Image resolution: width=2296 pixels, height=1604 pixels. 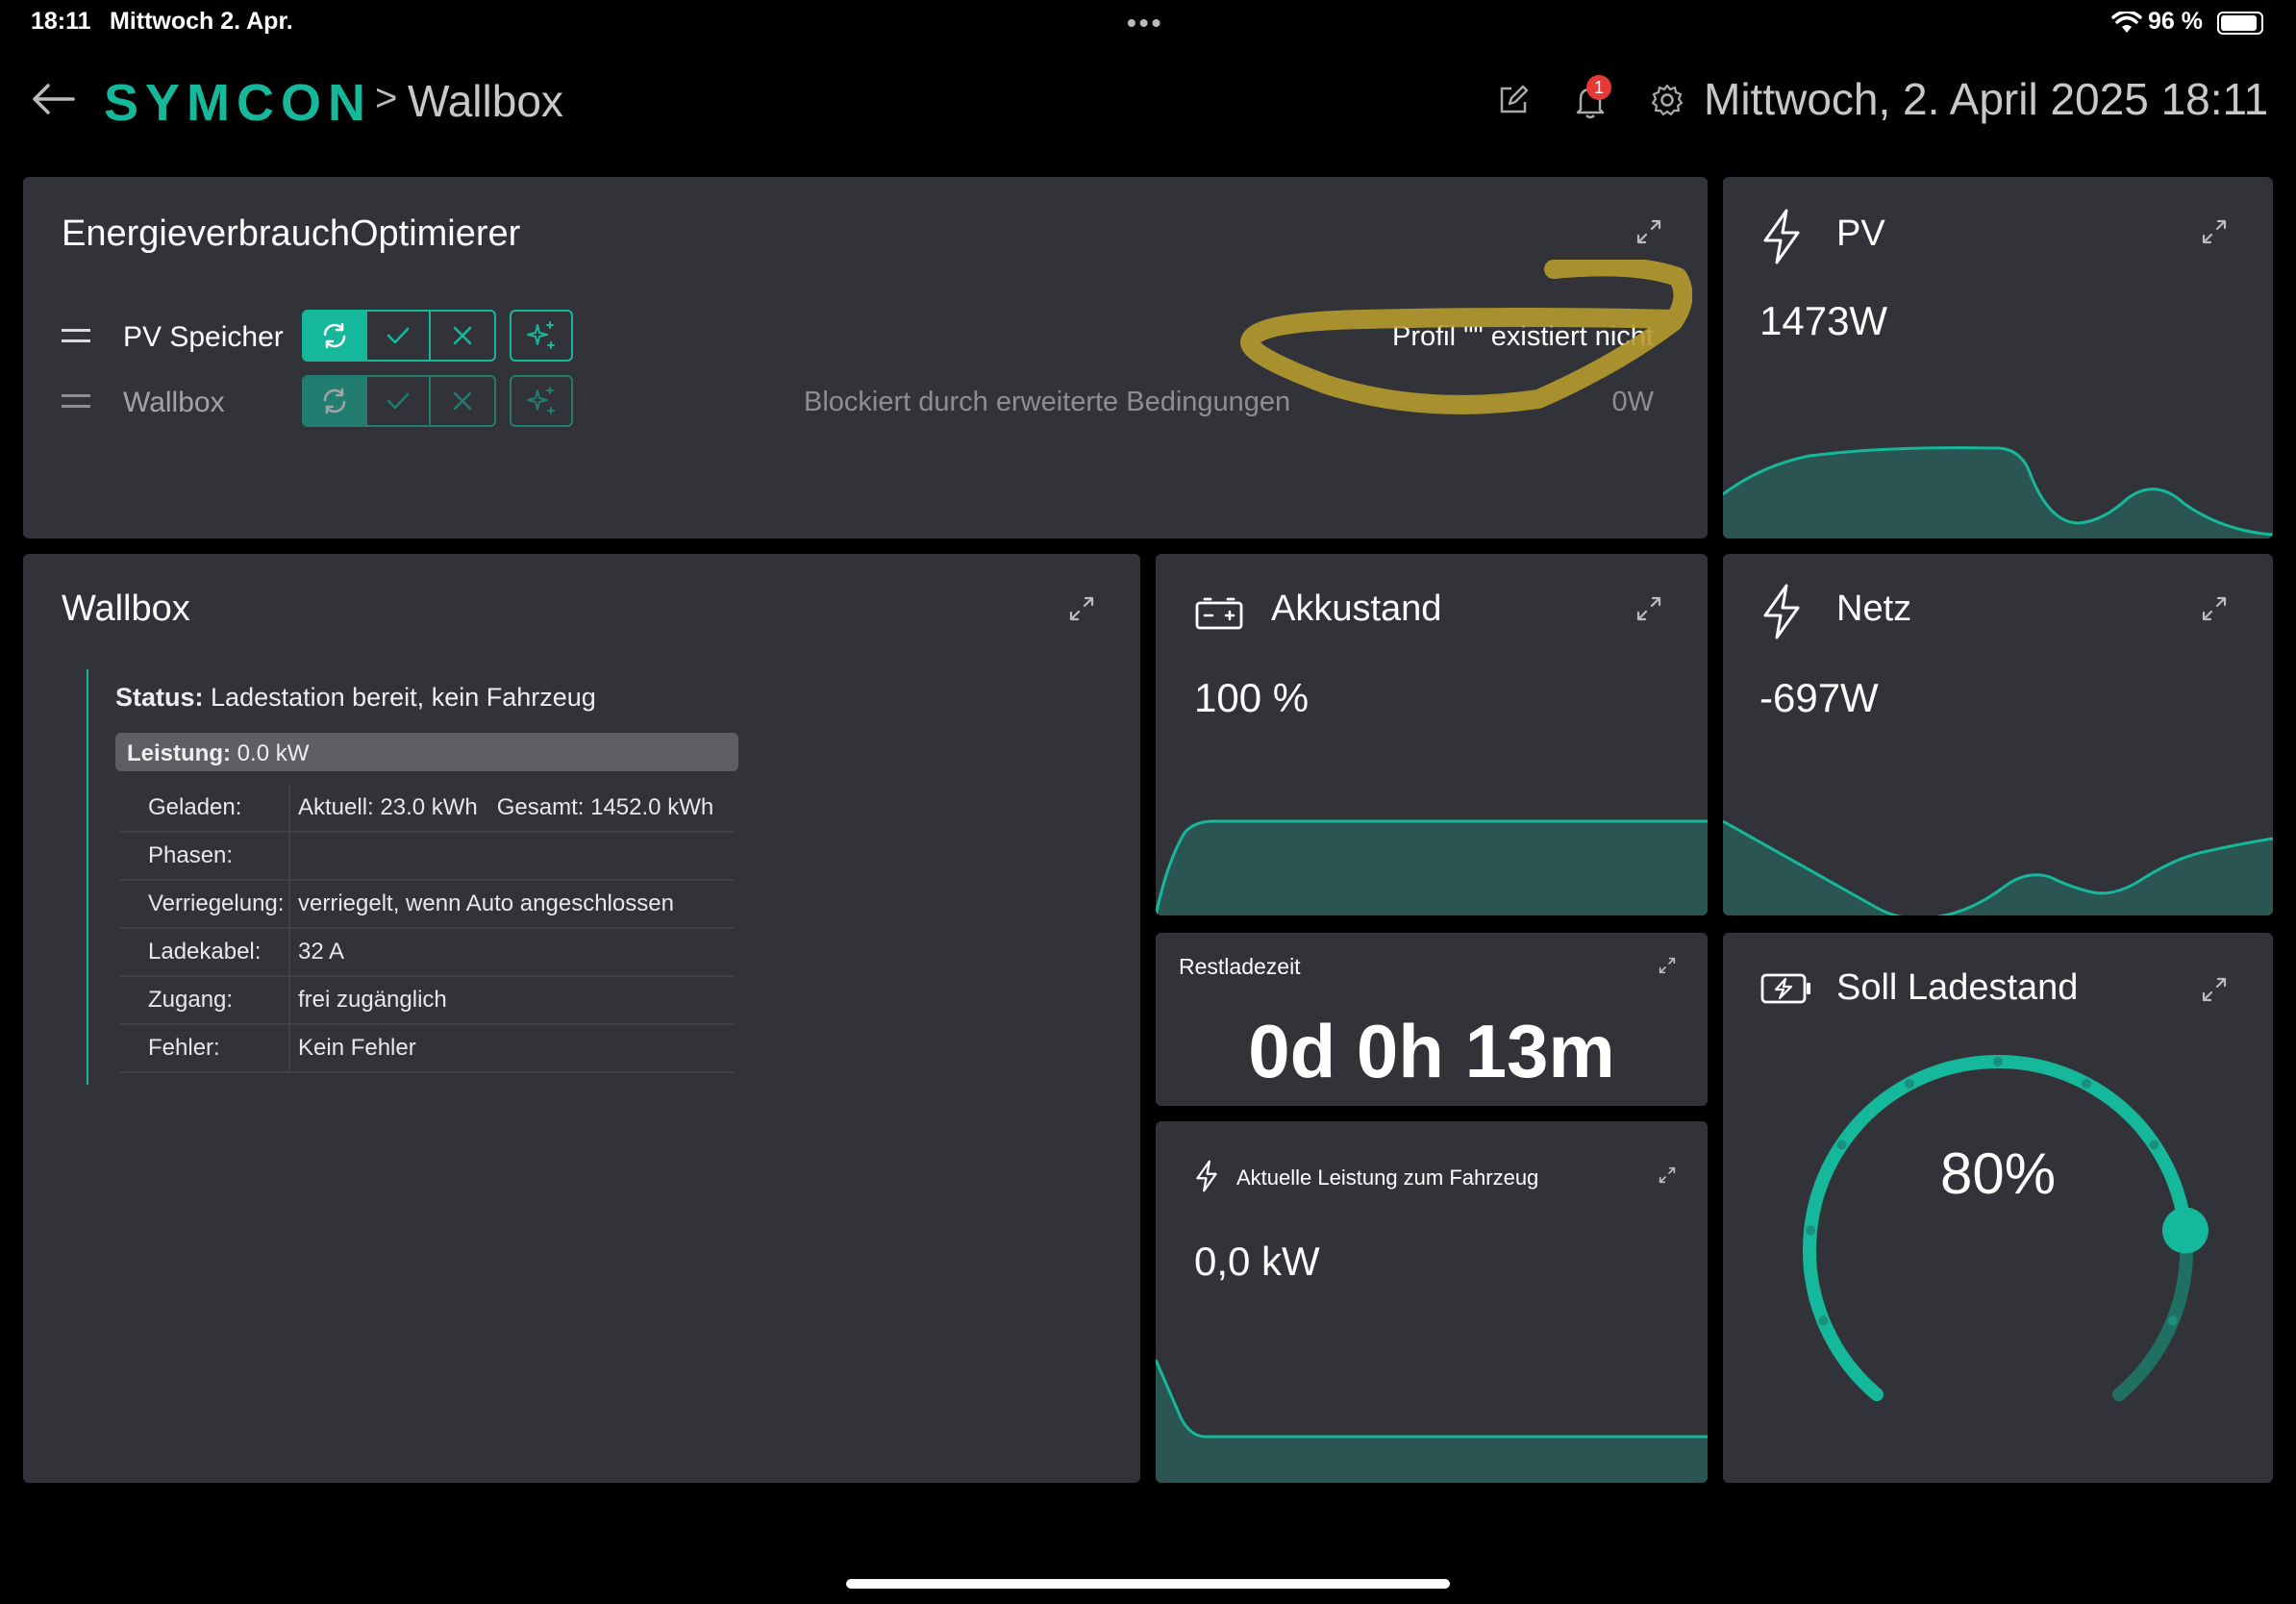 I want to click on optimizer-row-status: Blockiert durch erweiterte Bedingungen, so click(x=1047, y=402).